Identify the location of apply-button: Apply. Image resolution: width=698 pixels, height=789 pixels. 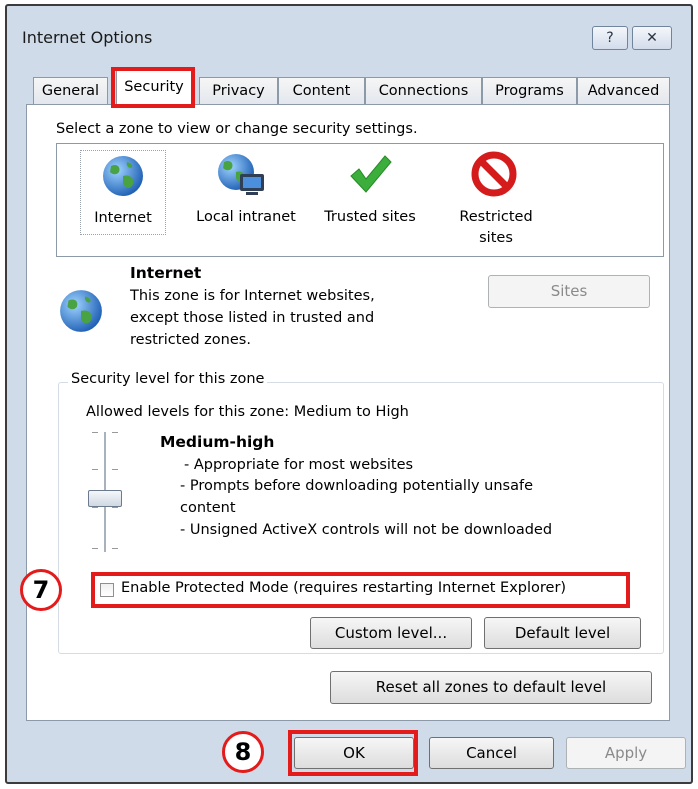
(626, 753).